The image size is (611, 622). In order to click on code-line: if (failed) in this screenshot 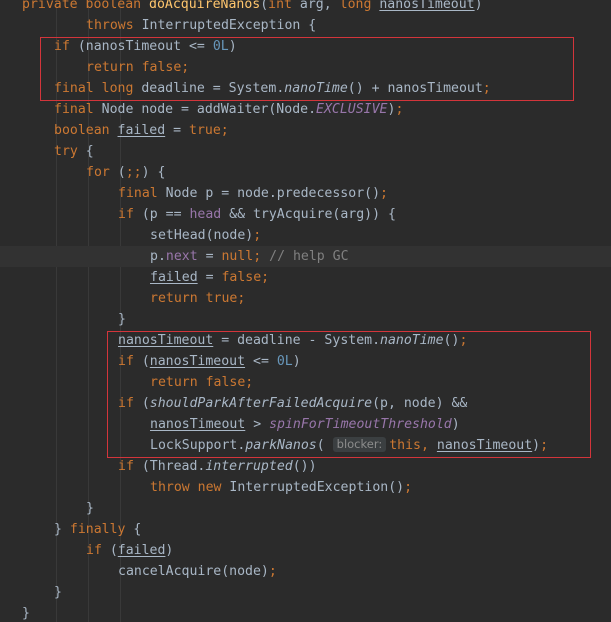, I will do `click(305, 550)`.